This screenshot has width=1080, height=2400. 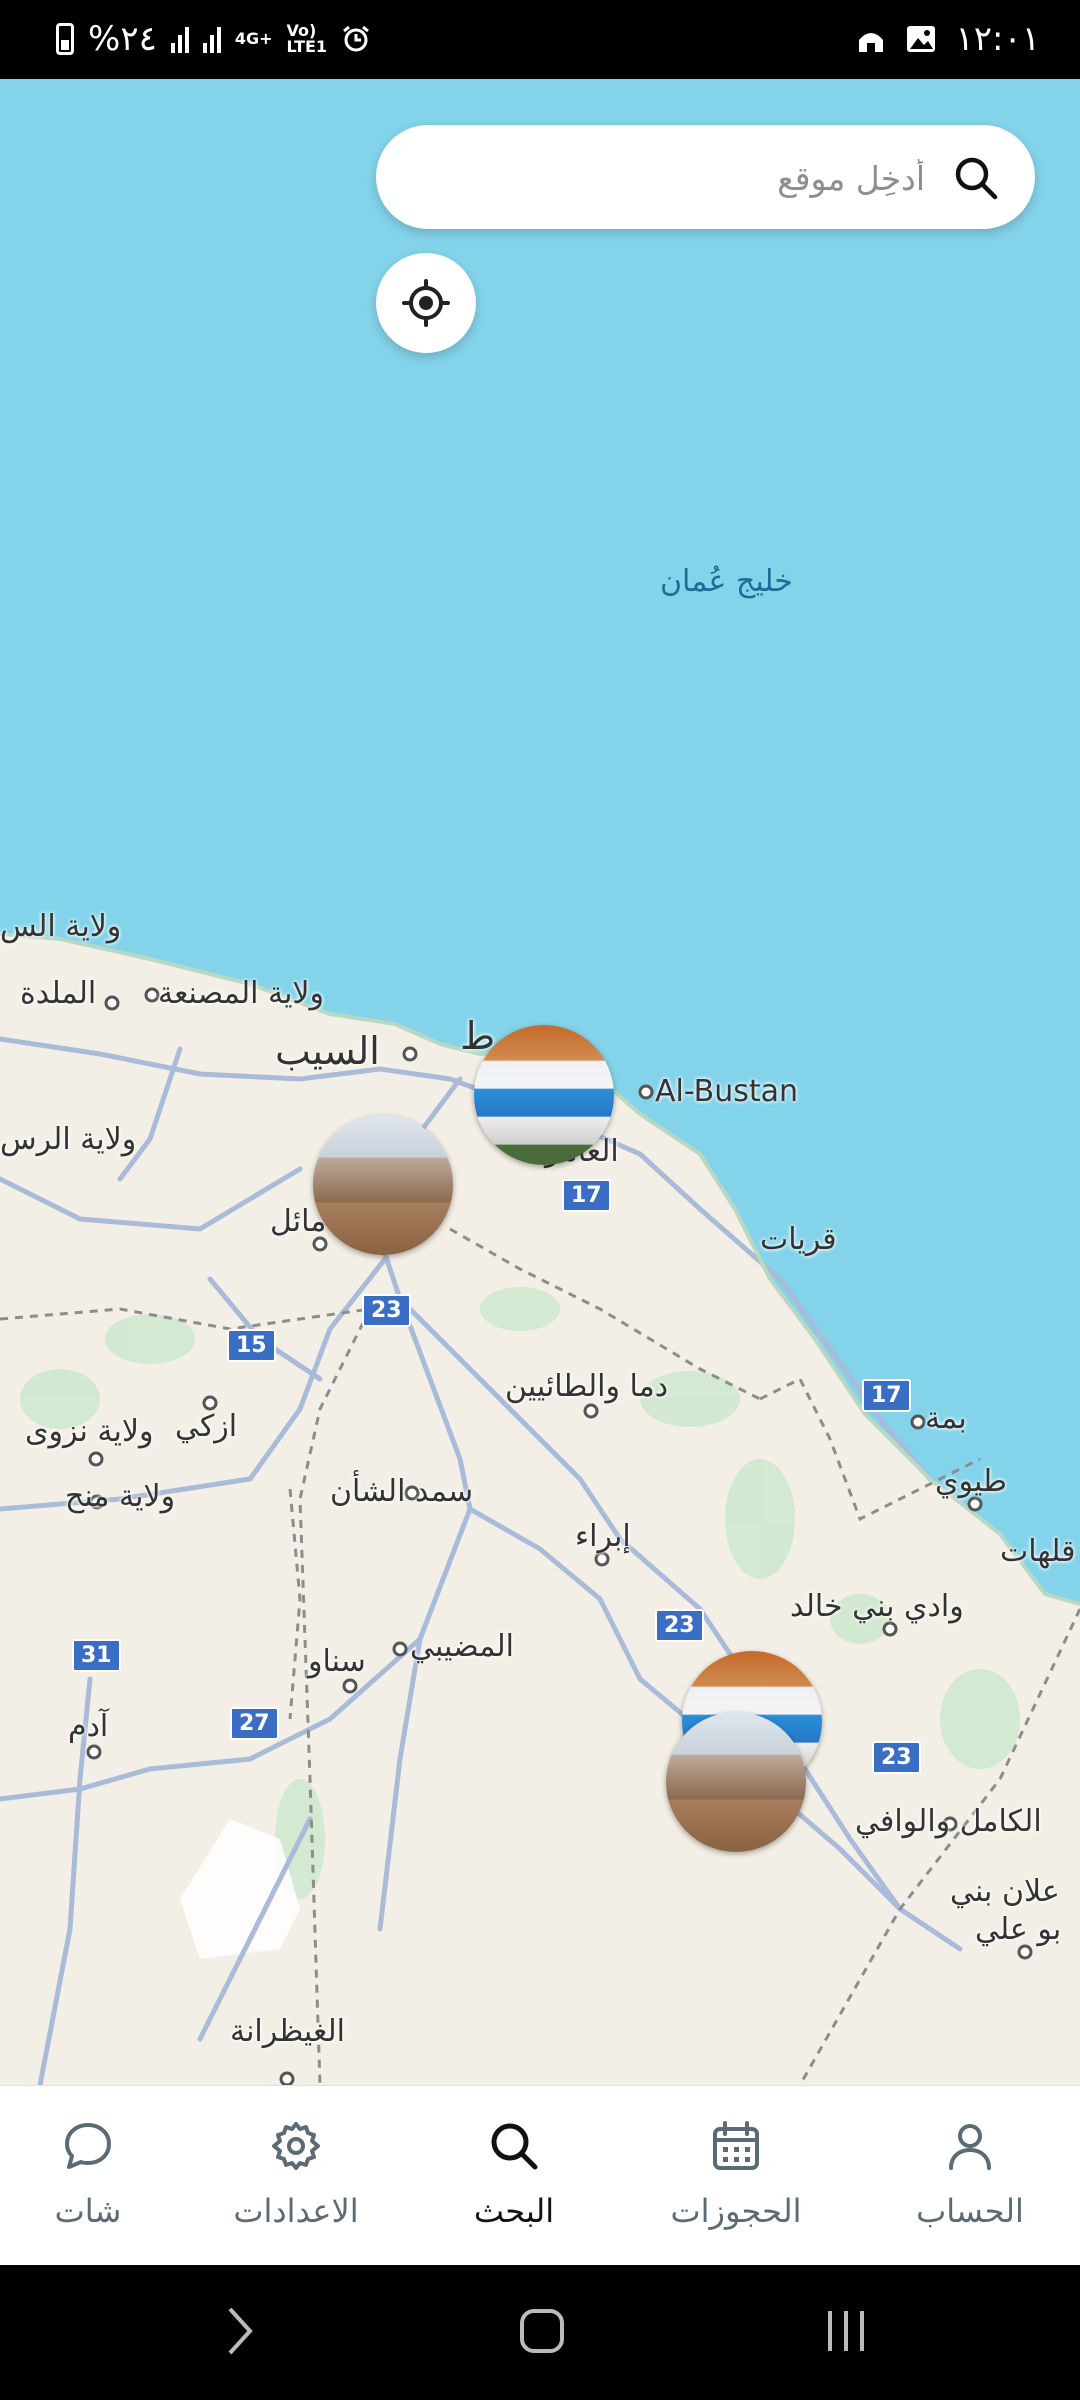 What do you see at coordinates (356, 38) in the screenshot?
I see `alarm-icon` at bounding box center [356, 38].